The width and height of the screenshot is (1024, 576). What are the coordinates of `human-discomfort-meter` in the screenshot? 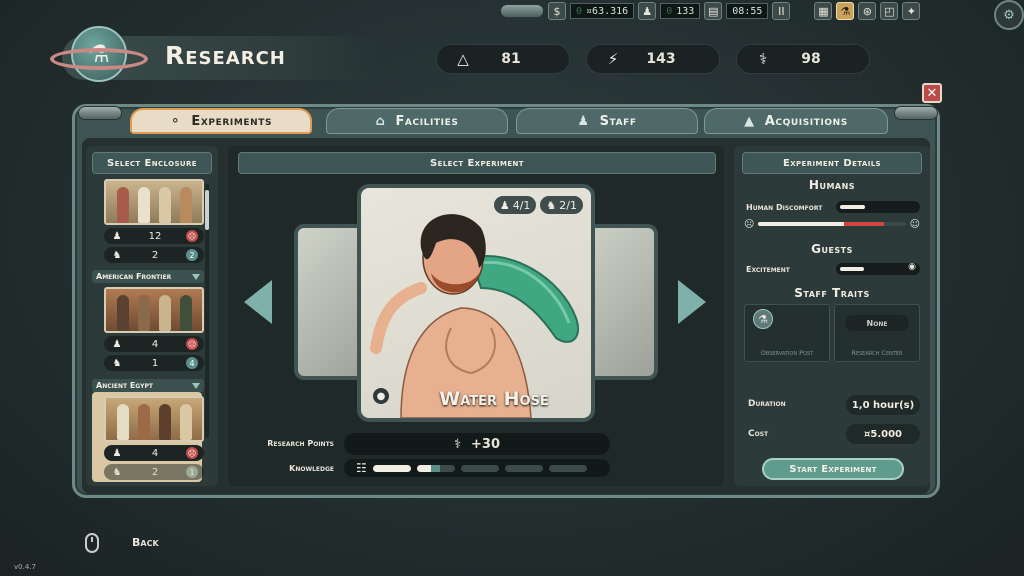 It's located at (878, 207).